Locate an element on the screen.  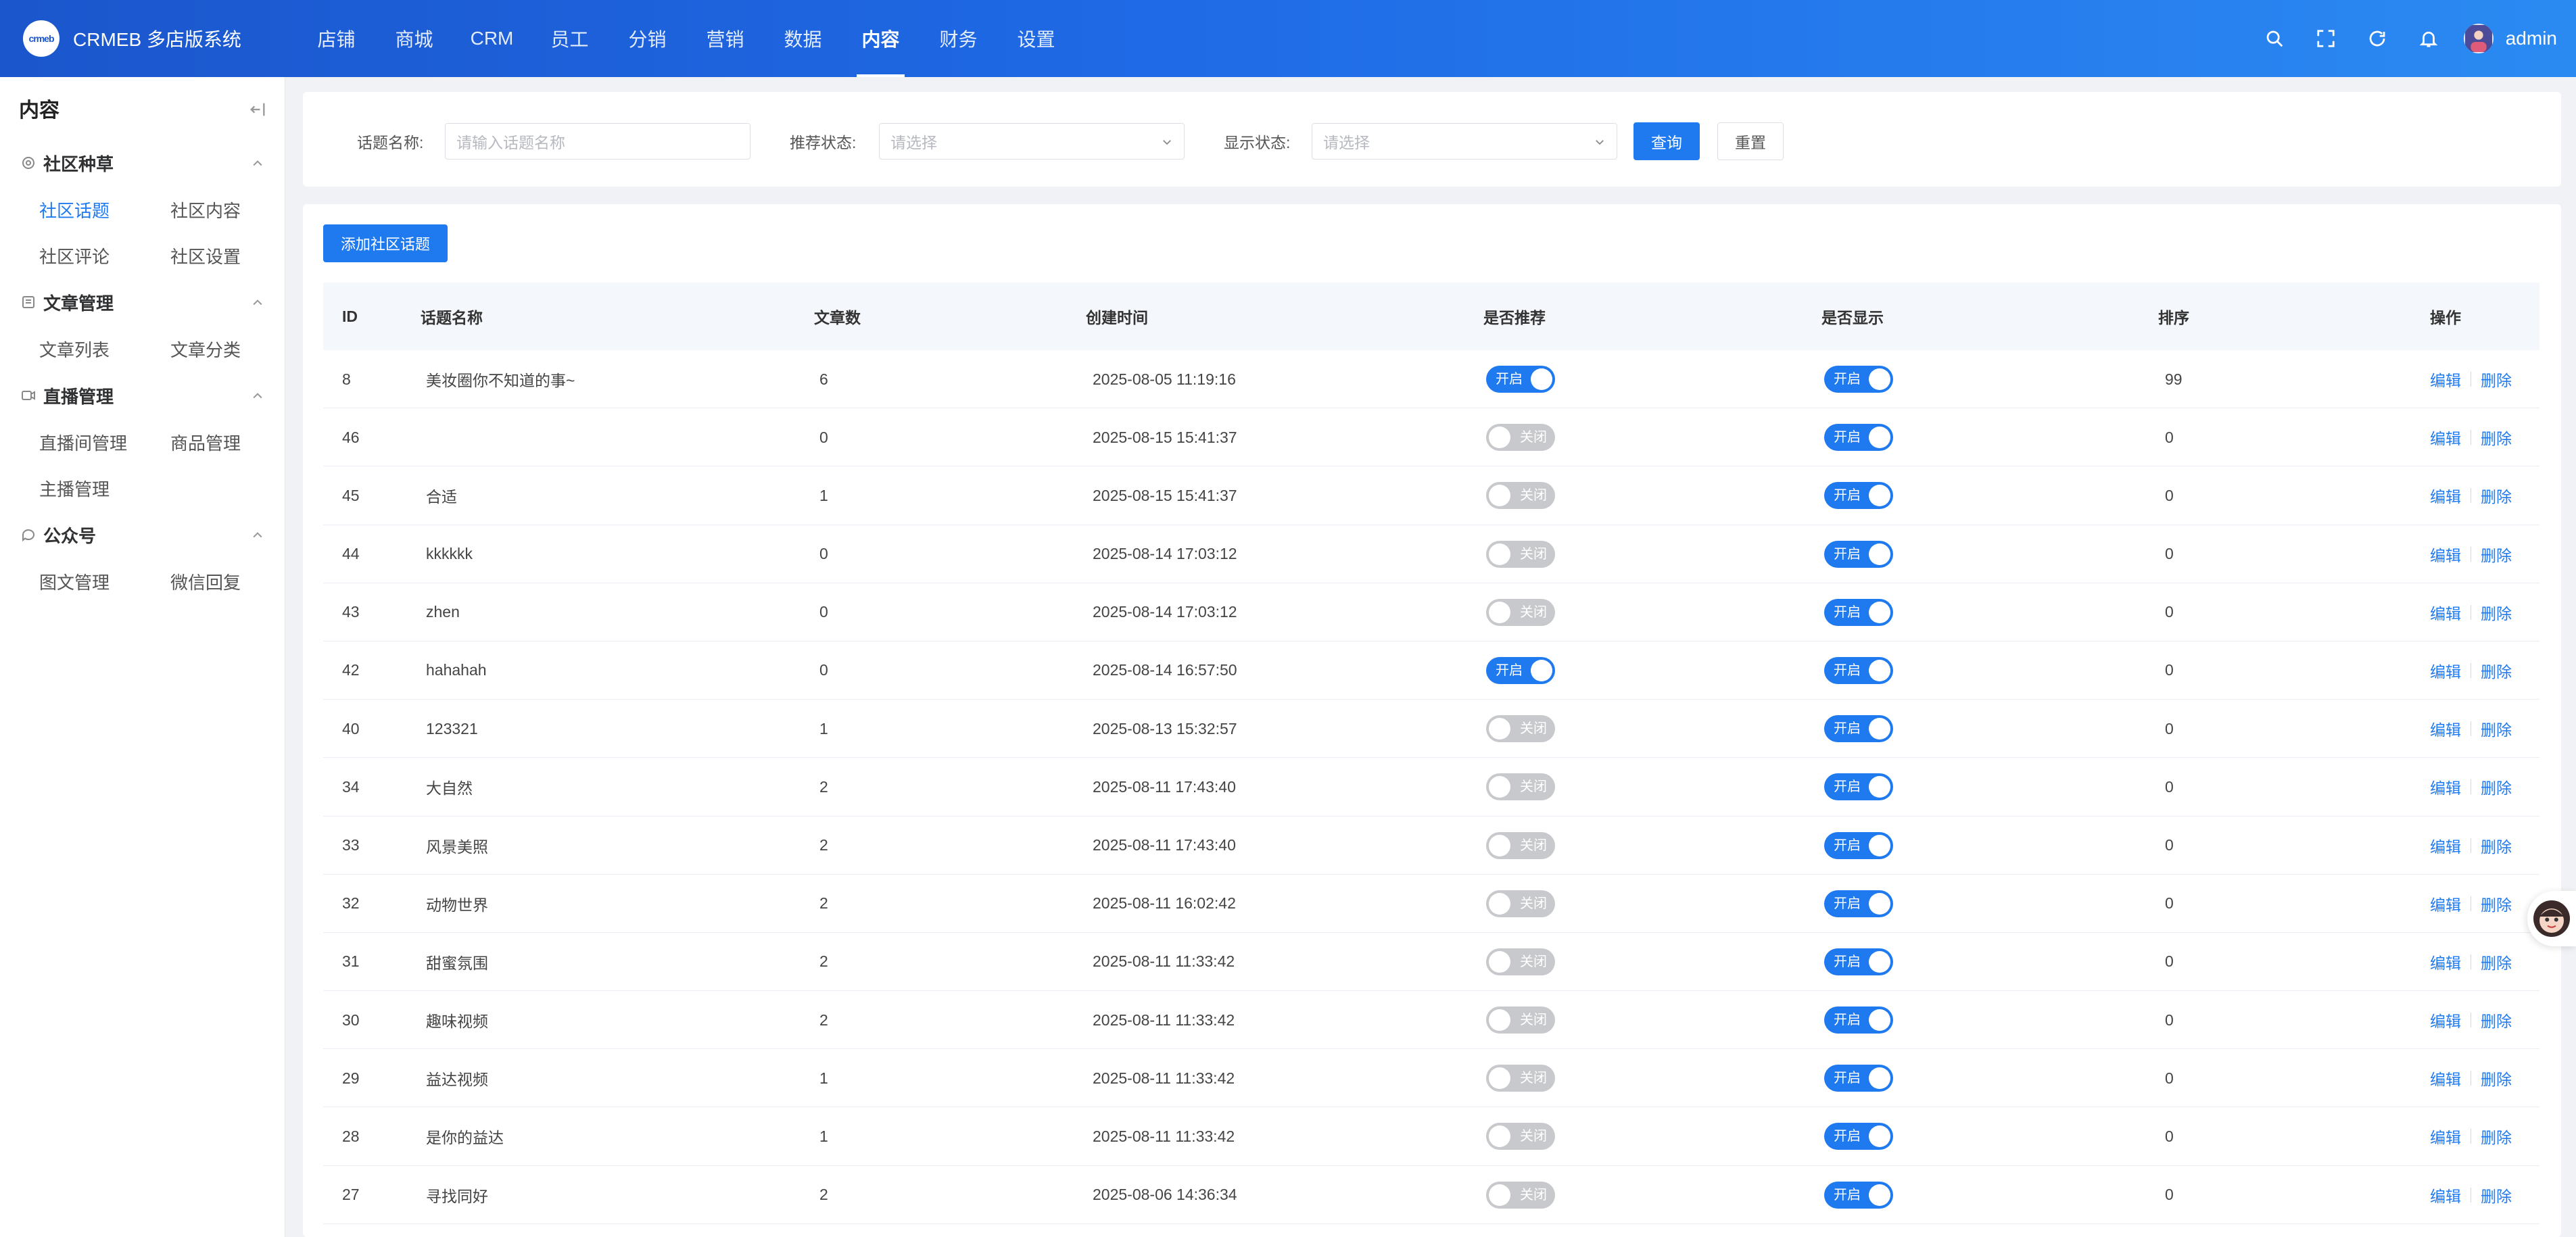
nav-item: 员工 is located at coordinates (570, 39).